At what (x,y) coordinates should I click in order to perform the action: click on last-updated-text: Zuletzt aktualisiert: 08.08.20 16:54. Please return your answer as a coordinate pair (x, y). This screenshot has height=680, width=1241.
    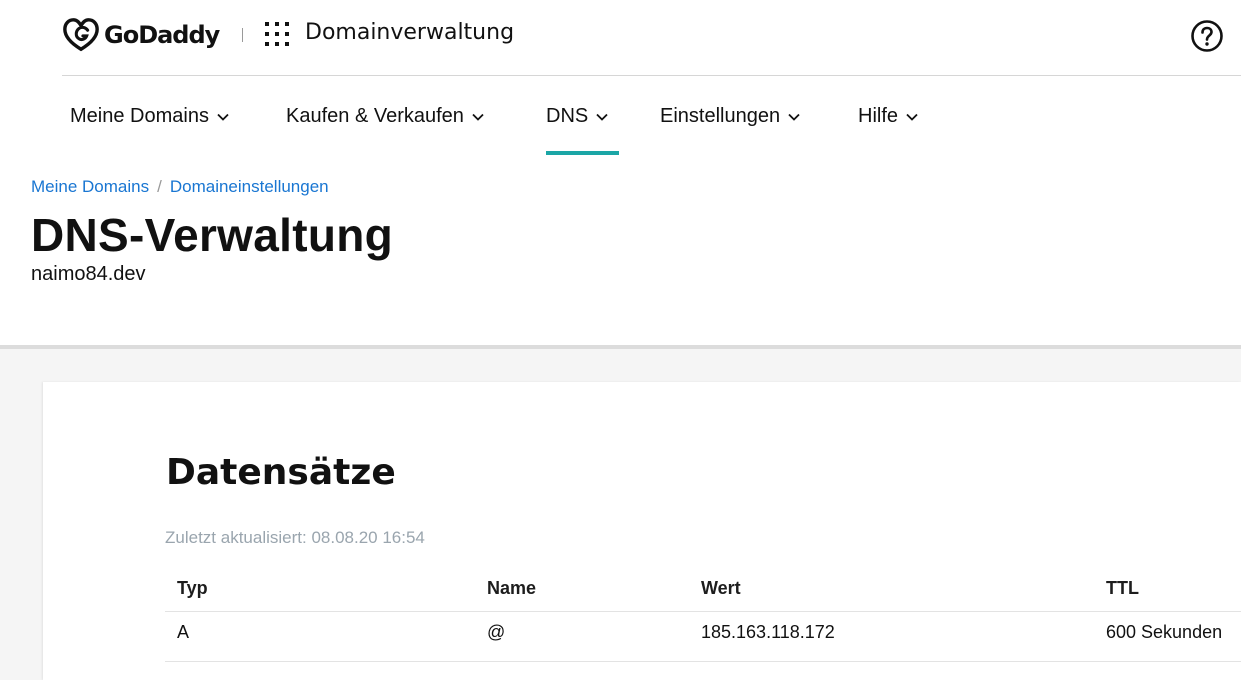
    Looking at the image, I should click on (295, 537).